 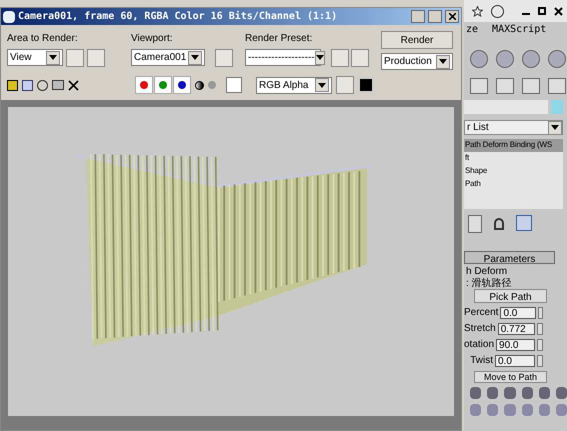 What do you see at coordinates (513, 127) in the screenshot?
I see `modifier-list-dropdown: r List` at bounding box center [513, 127].